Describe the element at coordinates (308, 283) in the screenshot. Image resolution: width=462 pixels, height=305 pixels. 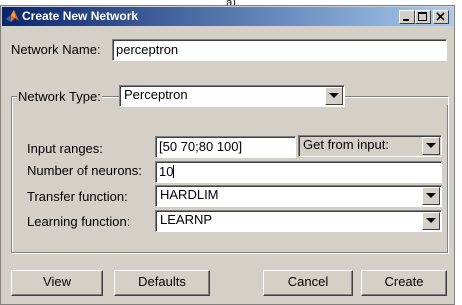
I see `cancel-button: Cancel` at that location.